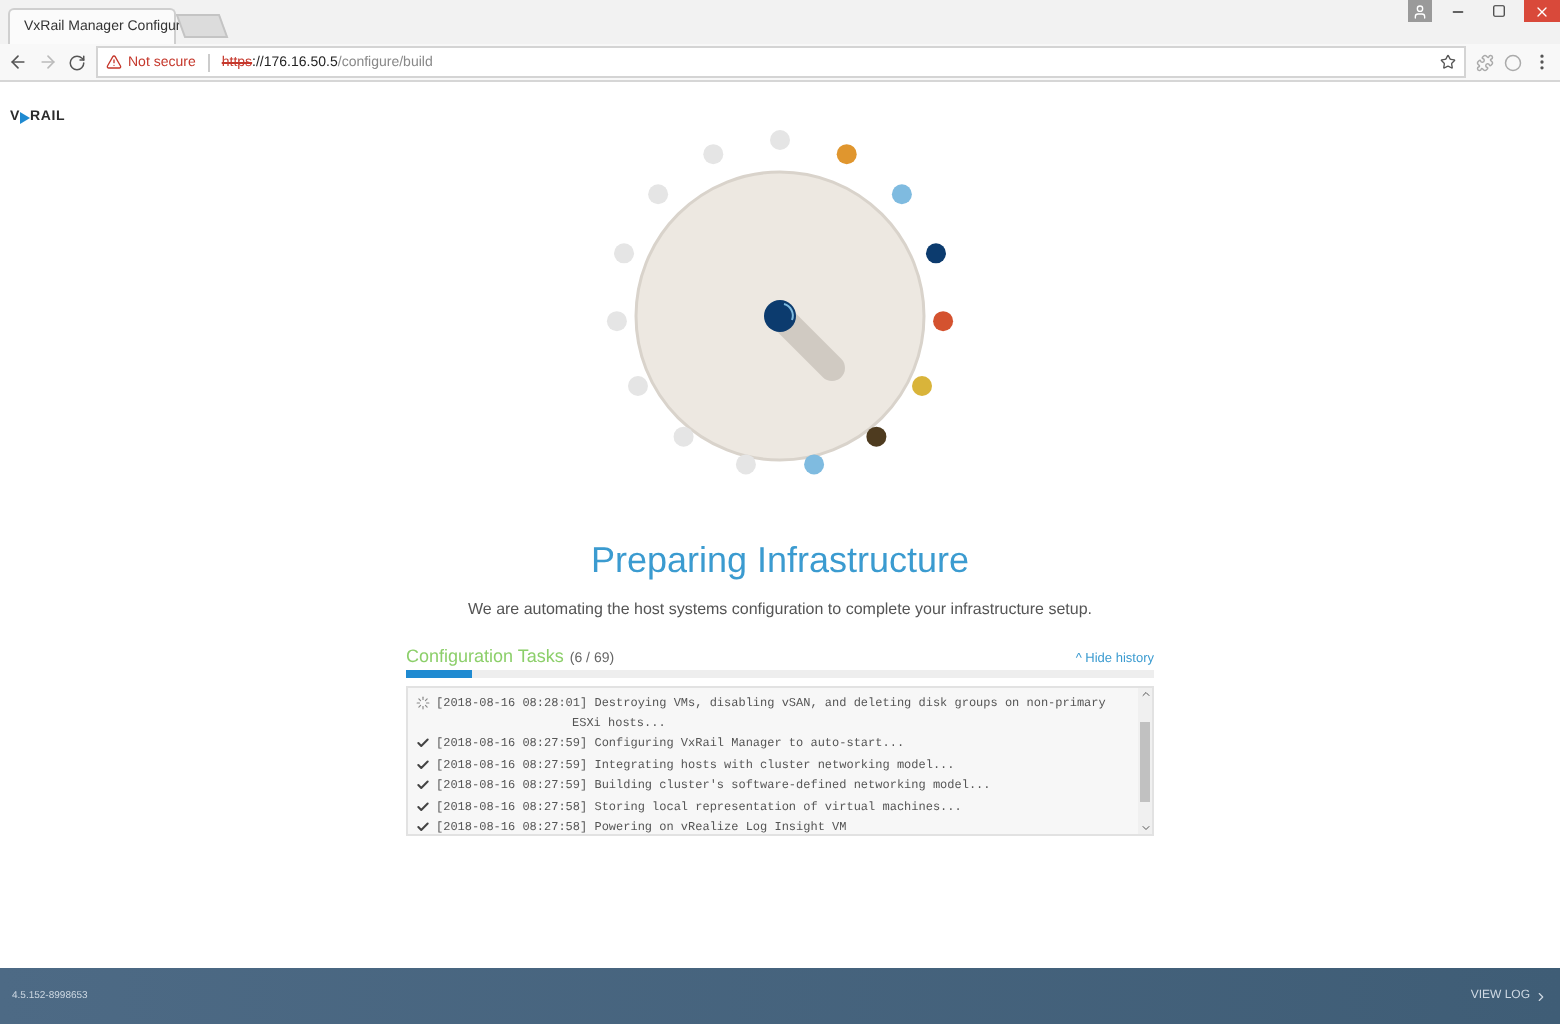  Describe the element at coordinates (202, 26) in the screenshot. I see `new-tab-button` at that location.